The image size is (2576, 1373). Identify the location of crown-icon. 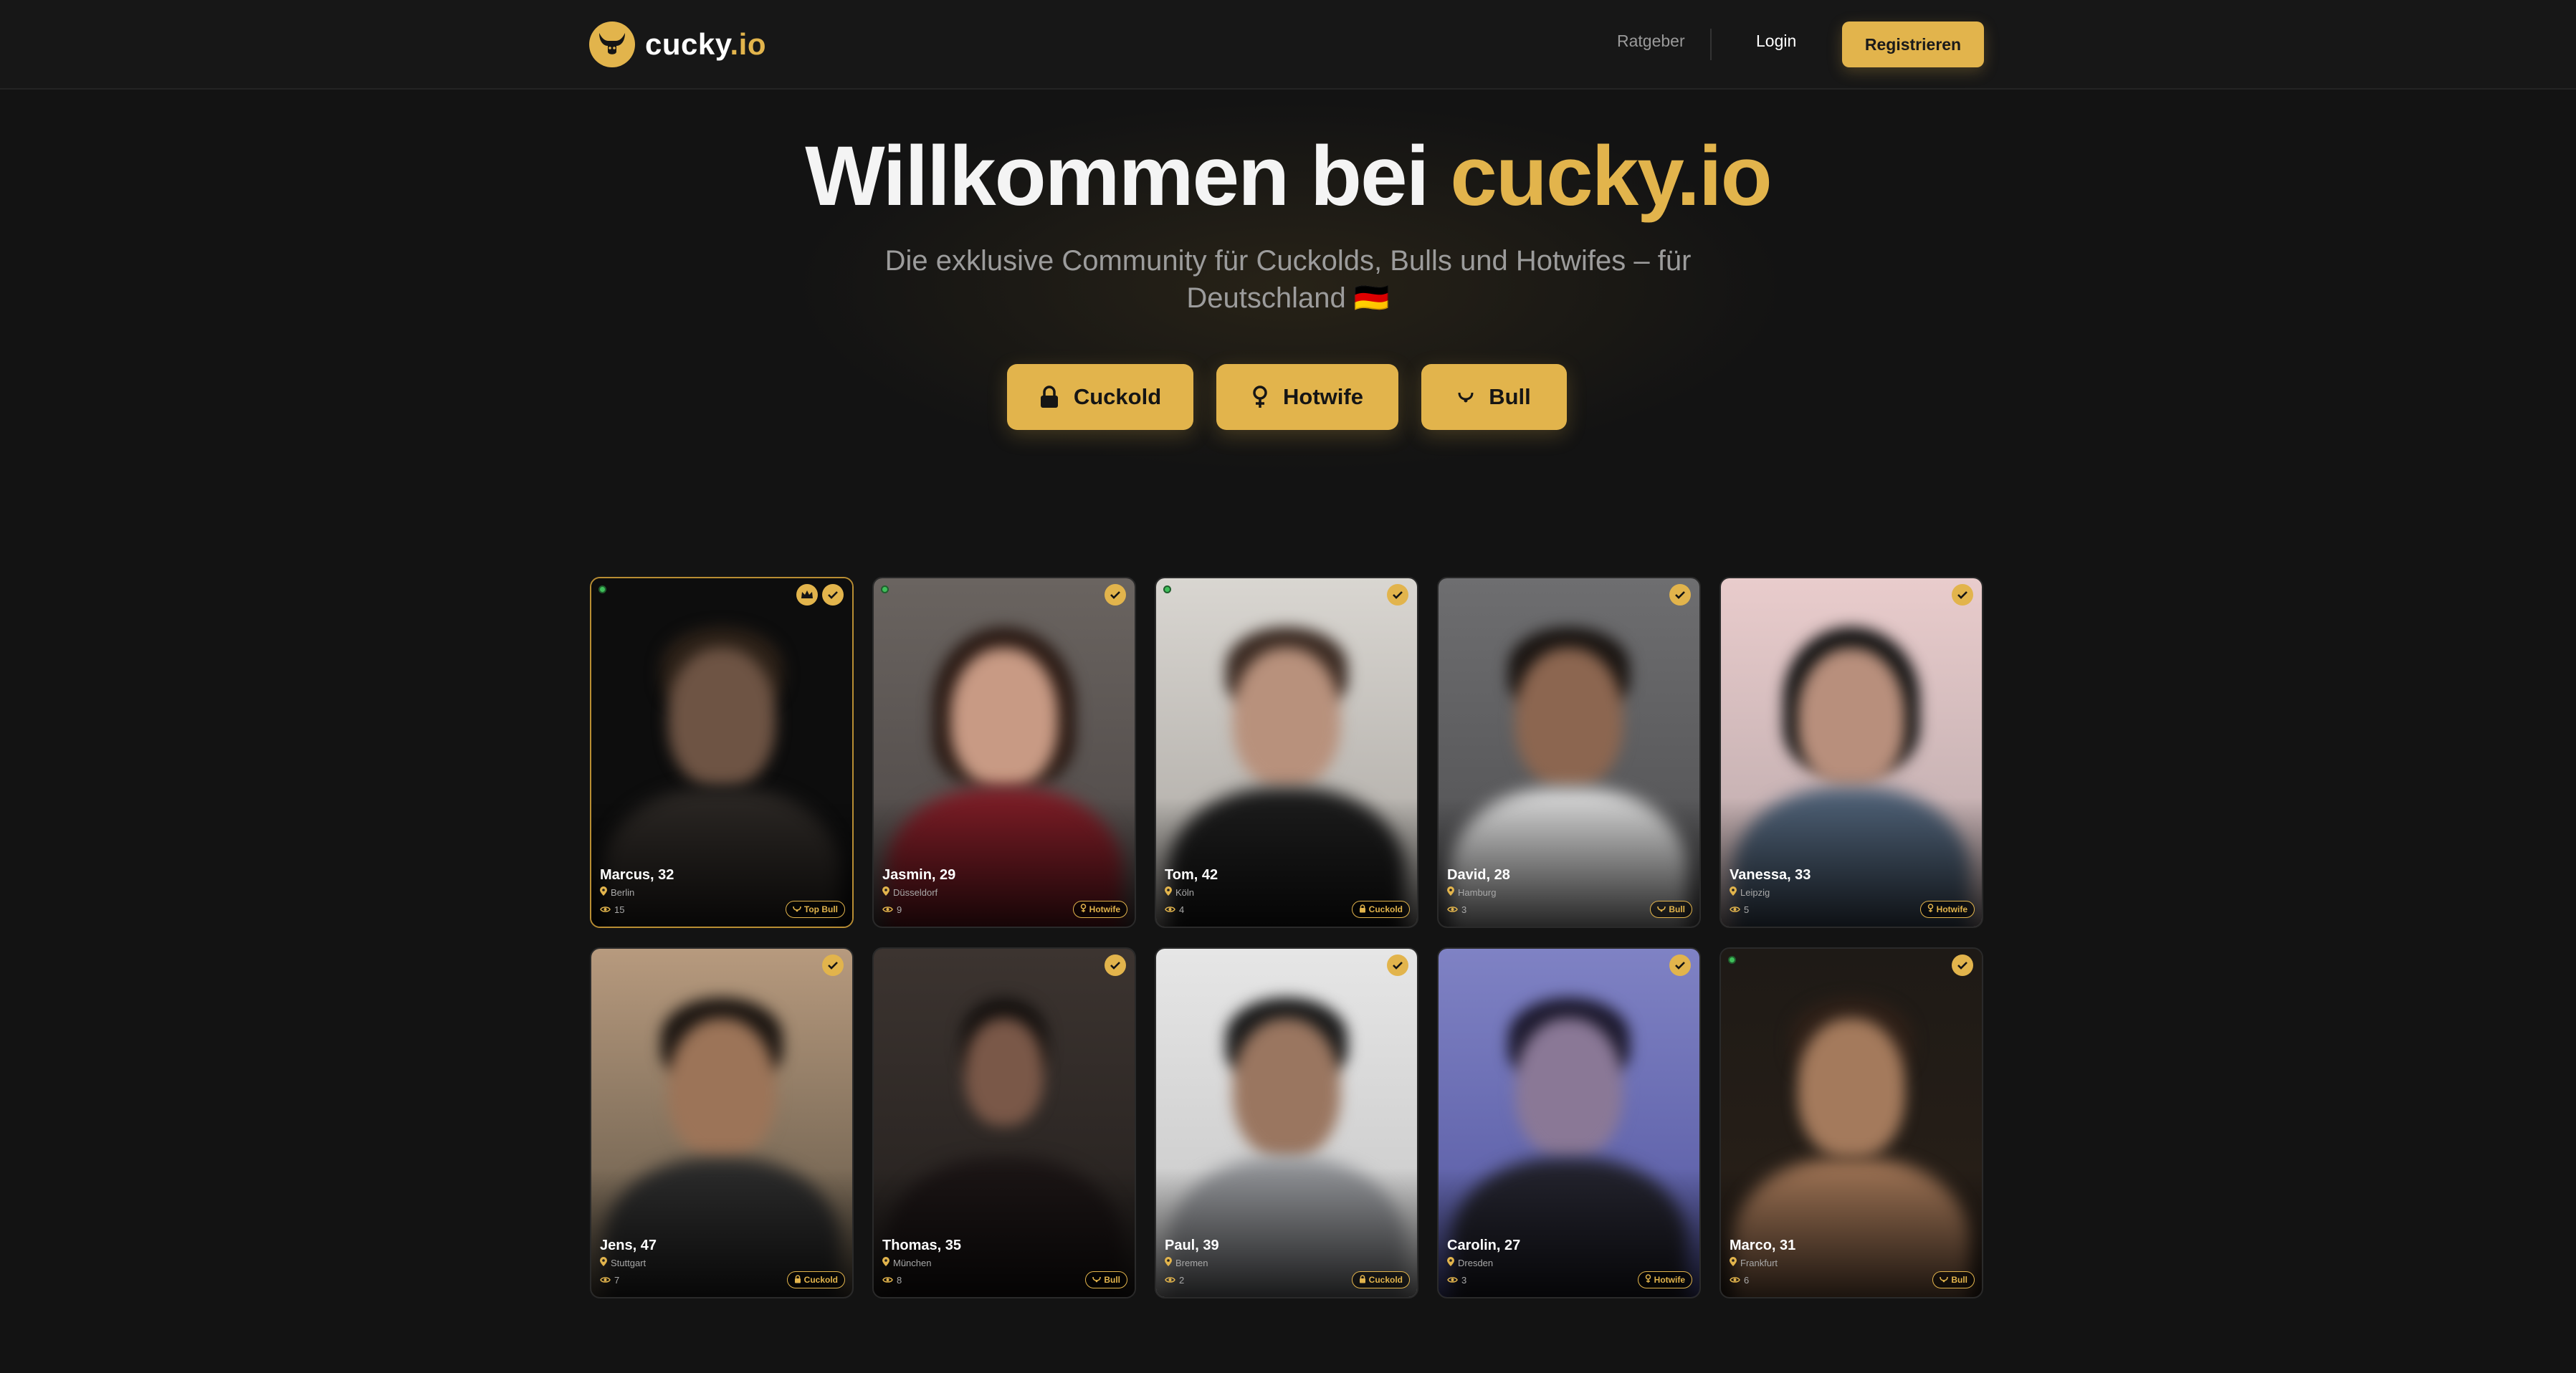
(807, 595).